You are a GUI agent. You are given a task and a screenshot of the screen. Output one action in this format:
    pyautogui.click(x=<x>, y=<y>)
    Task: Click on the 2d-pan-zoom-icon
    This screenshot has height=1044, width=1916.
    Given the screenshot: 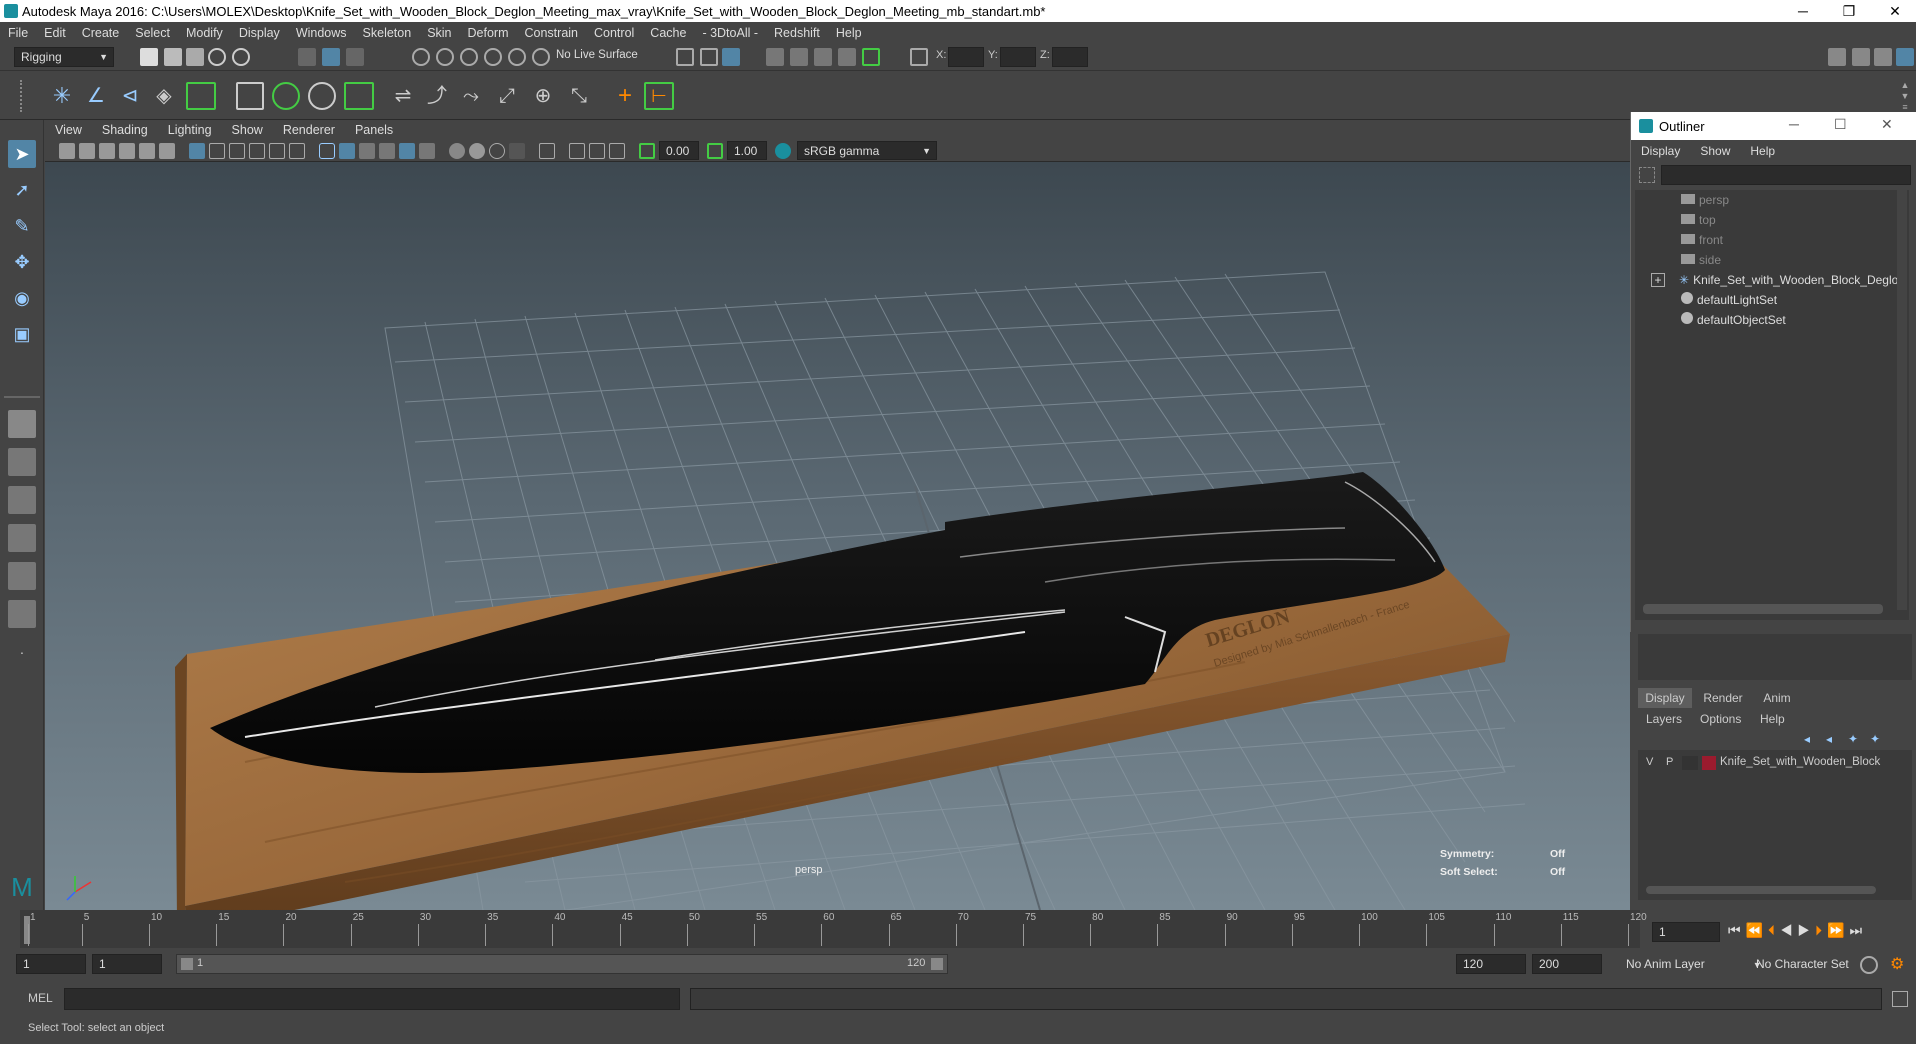 What is the action you would take?
    pyautogui.click(x=147, y=151)
    